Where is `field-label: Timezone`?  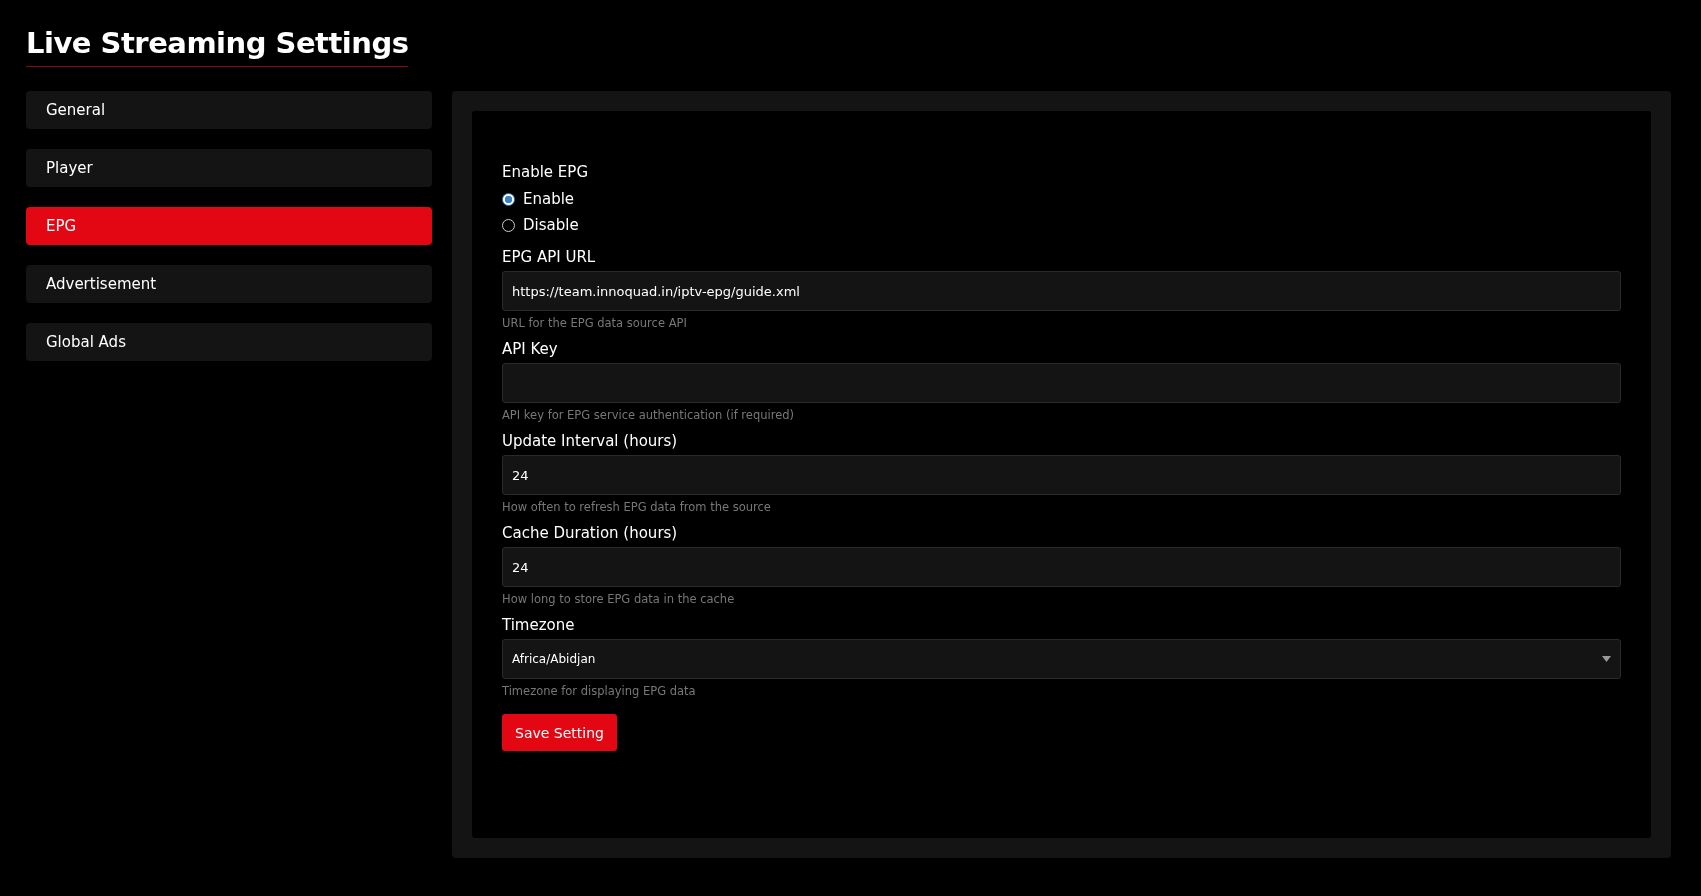
field-label: Timezone is located at coordinates (539, 625).